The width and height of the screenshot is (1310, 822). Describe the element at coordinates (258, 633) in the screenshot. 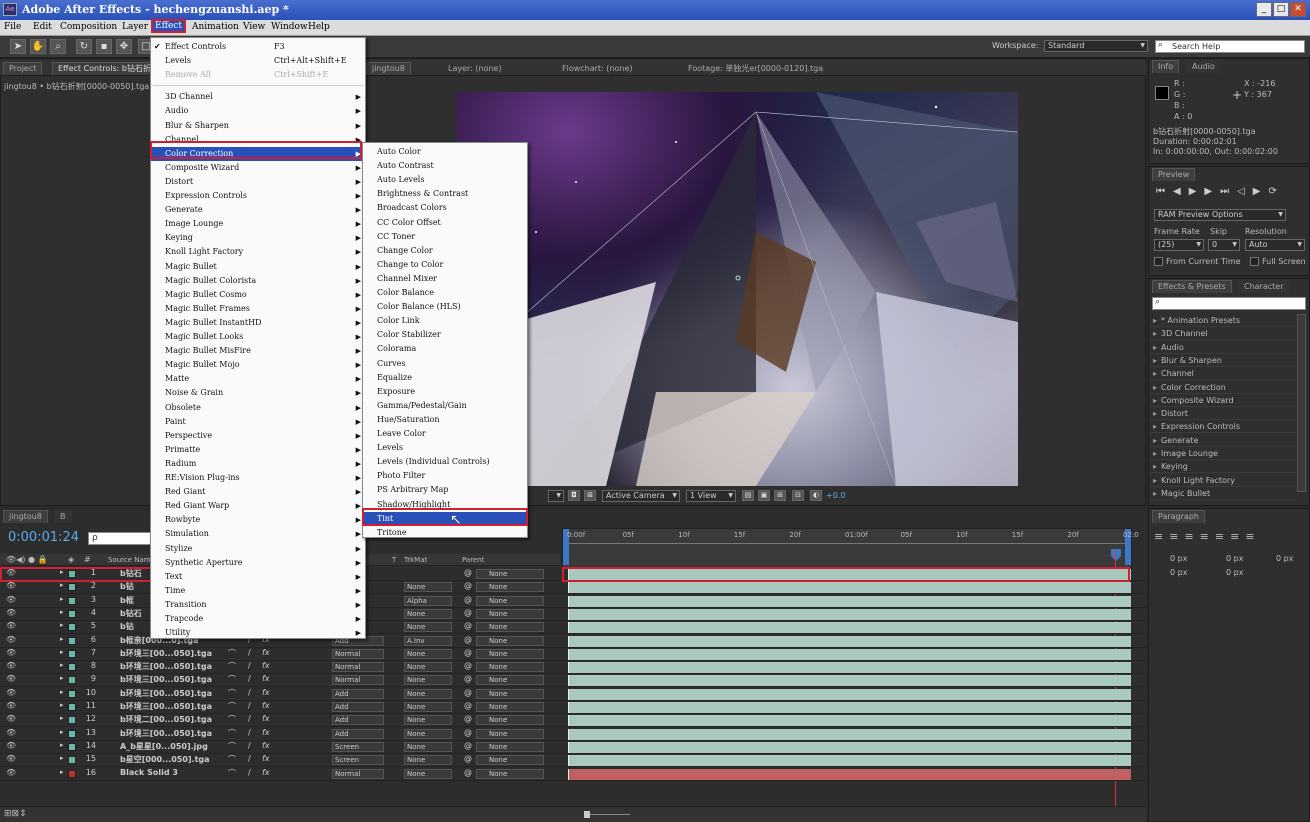

I see `effect-menu-item: Utility ▶` at that location.